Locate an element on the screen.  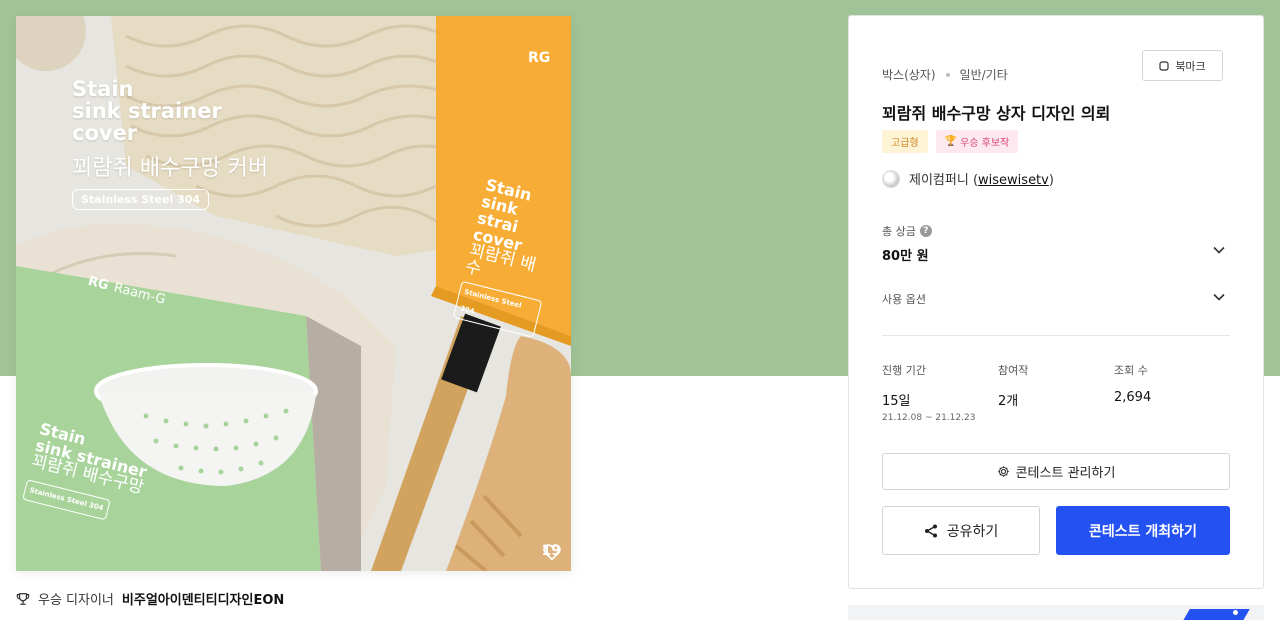
prize-label-text: 총 상금 is located at coordinates (899, 231).